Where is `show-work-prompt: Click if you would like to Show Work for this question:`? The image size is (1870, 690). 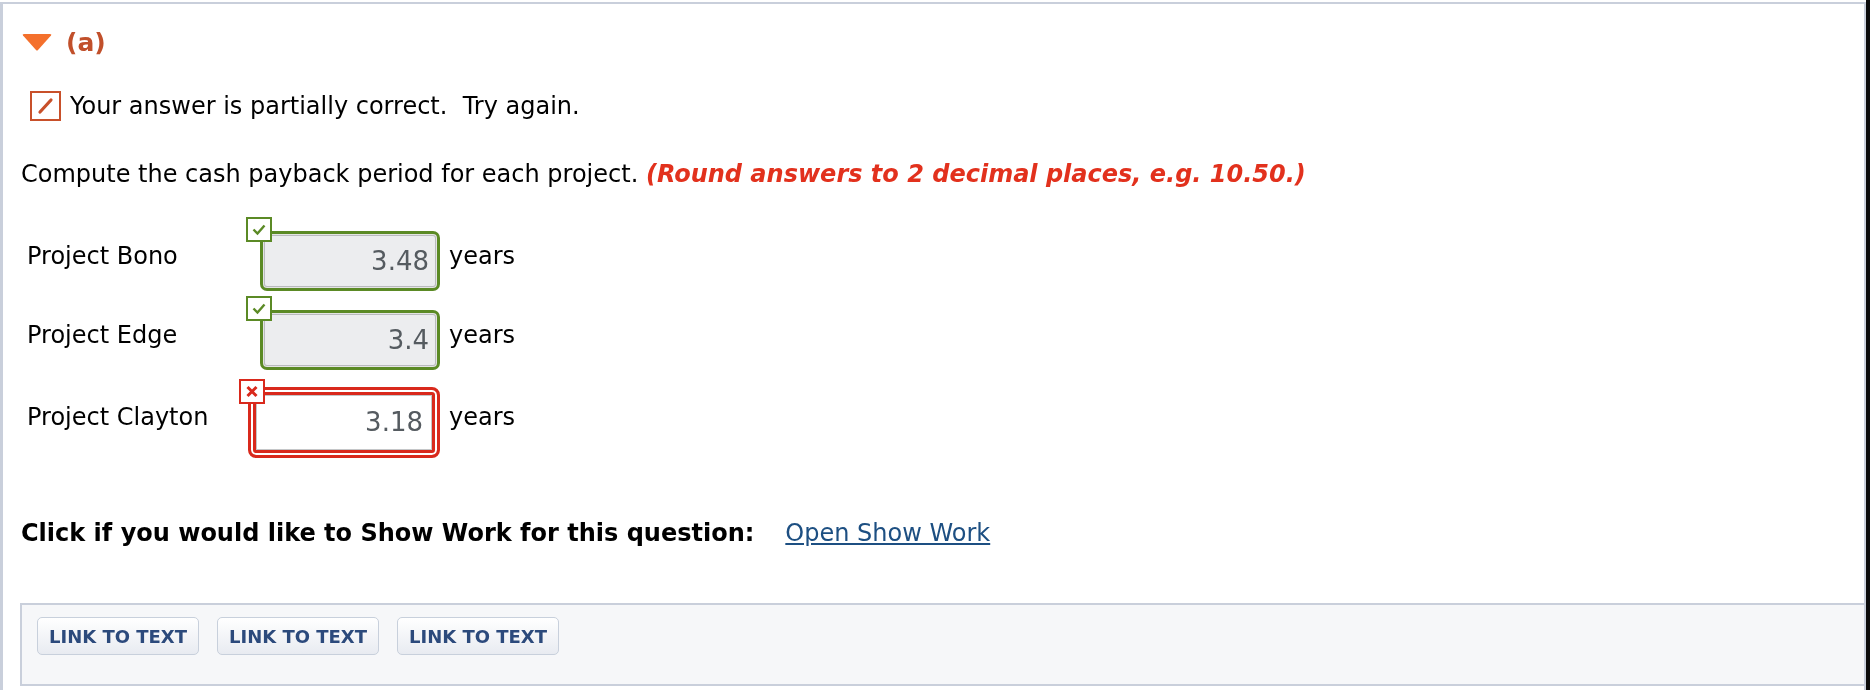 show-work-prompt: Click if you would like to Show Work for this question: is located at coordinates (388, 533).